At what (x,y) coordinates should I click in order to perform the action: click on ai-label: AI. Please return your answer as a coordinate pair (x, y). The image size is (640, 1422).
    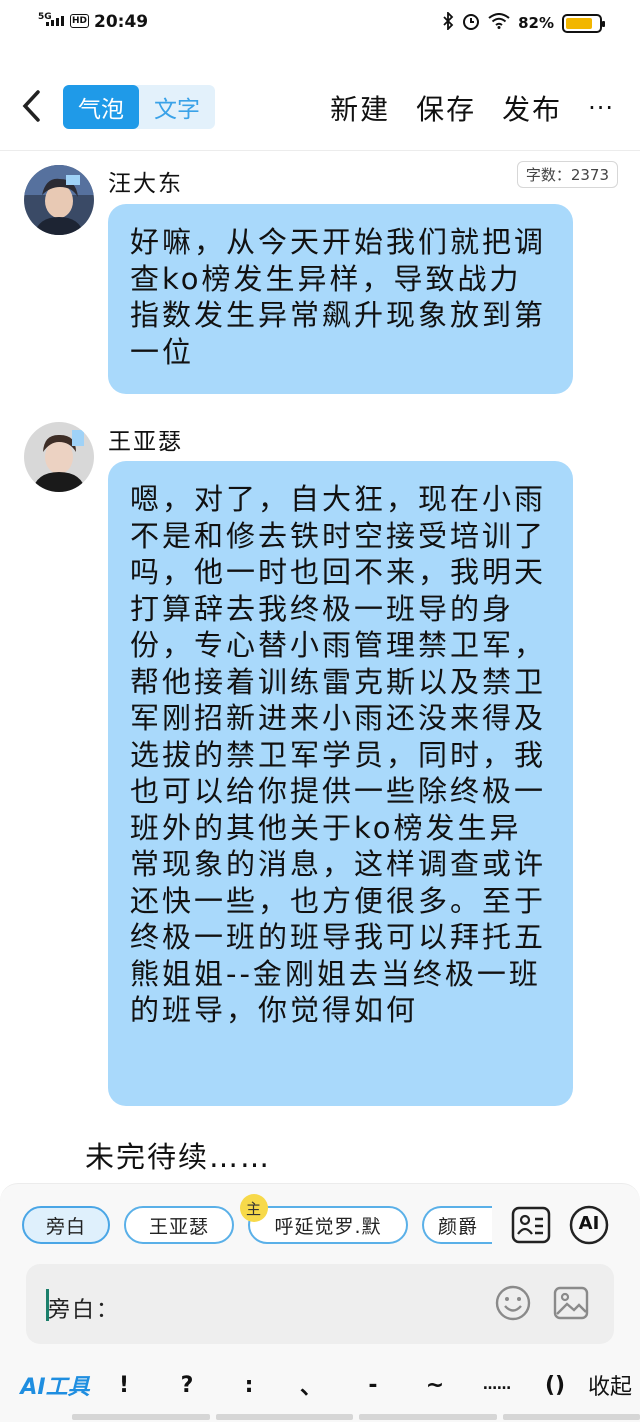
    Looking at the image, I should click on (589, 1223).